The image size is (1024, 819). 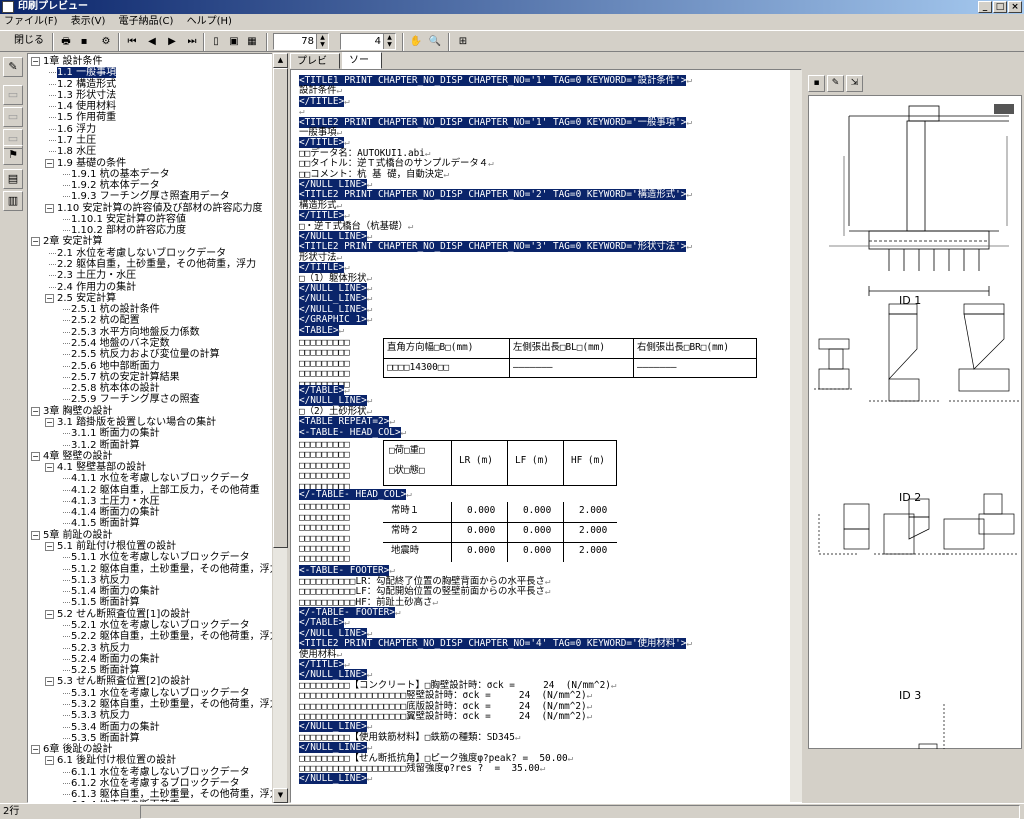 What do you see at coordinates (96, 287) in the screenshot?
I see `tree-item: 2.4 作用力の集計` at bounding box center [96, 287].